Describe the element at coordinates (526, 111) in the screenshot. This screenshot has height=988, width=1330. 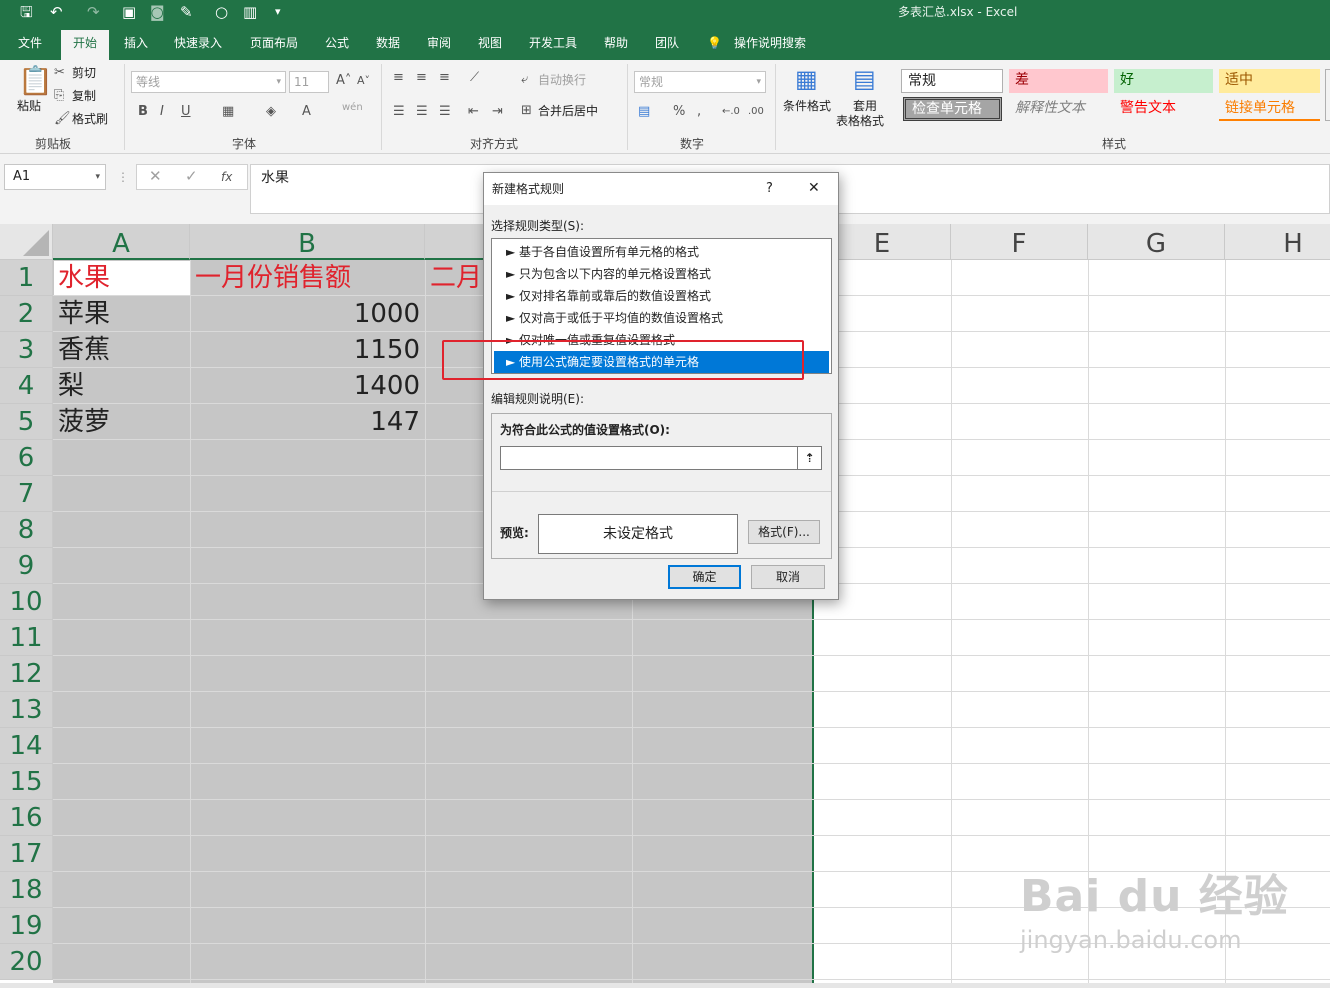
I see `merge-center-icon: ⊞` at that location.